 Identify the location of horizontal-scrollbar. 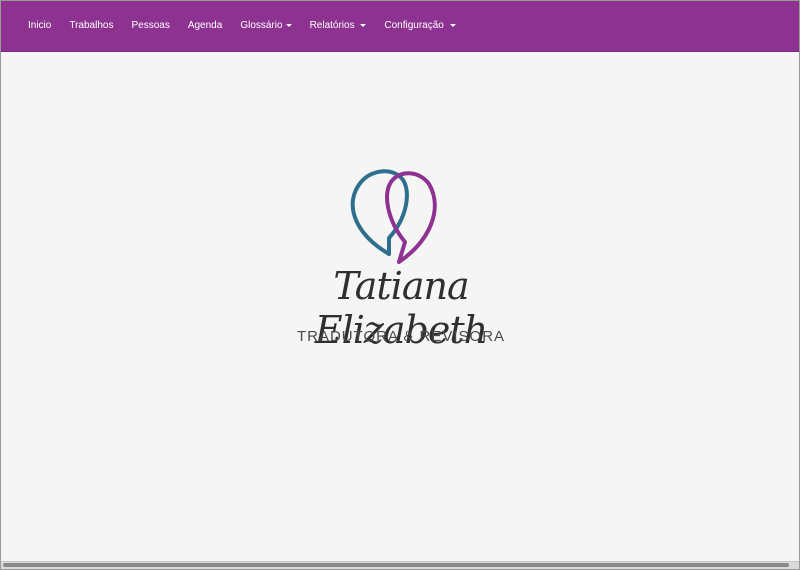
(400, 565).